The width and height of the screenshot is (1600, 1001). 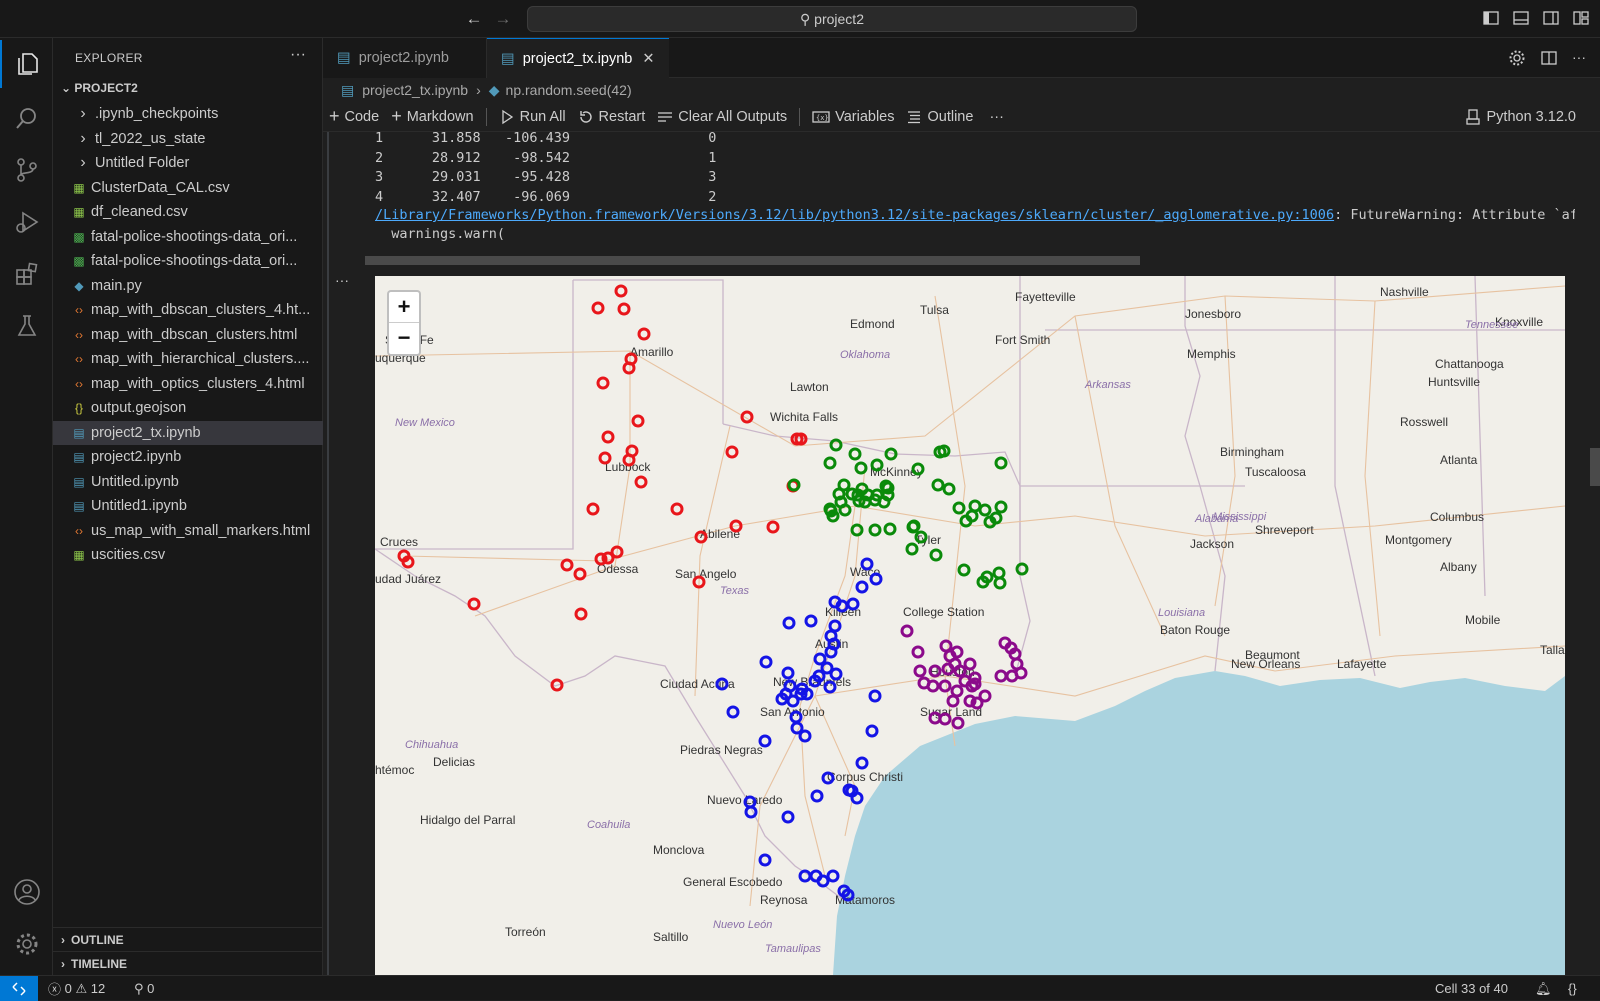 I want to click on toggle-panel-icon, so click(x=1521, y=18).